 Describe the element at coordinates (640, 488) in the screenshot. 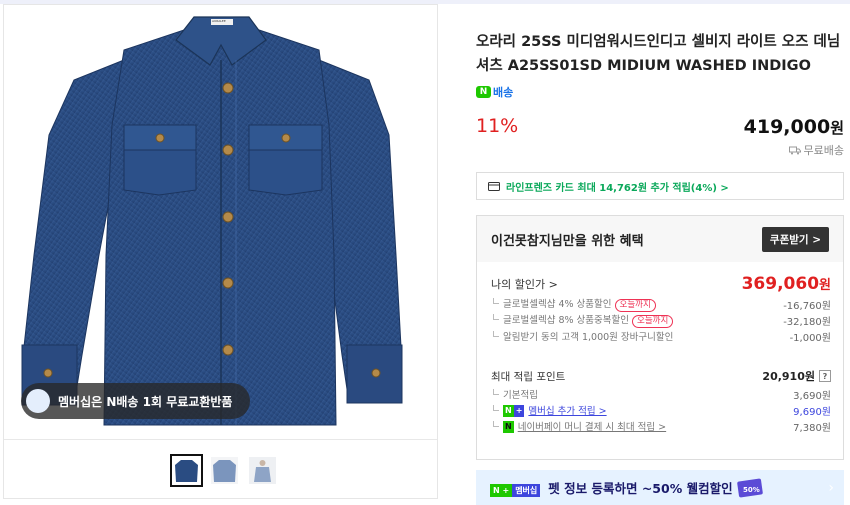

I see `promo-text: 펫 정보 등록하면 ~50% 웰컴할인` at that location.